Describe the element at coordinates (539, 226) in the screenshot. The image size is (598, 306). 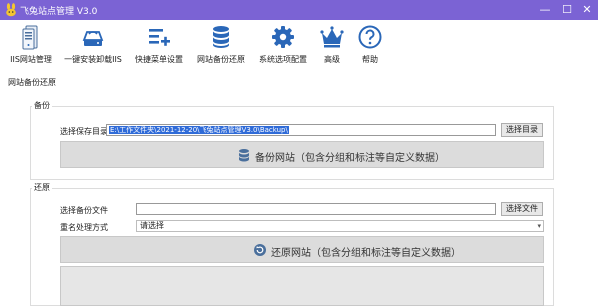
I see `chevron-down-icon: ▾` at that location.